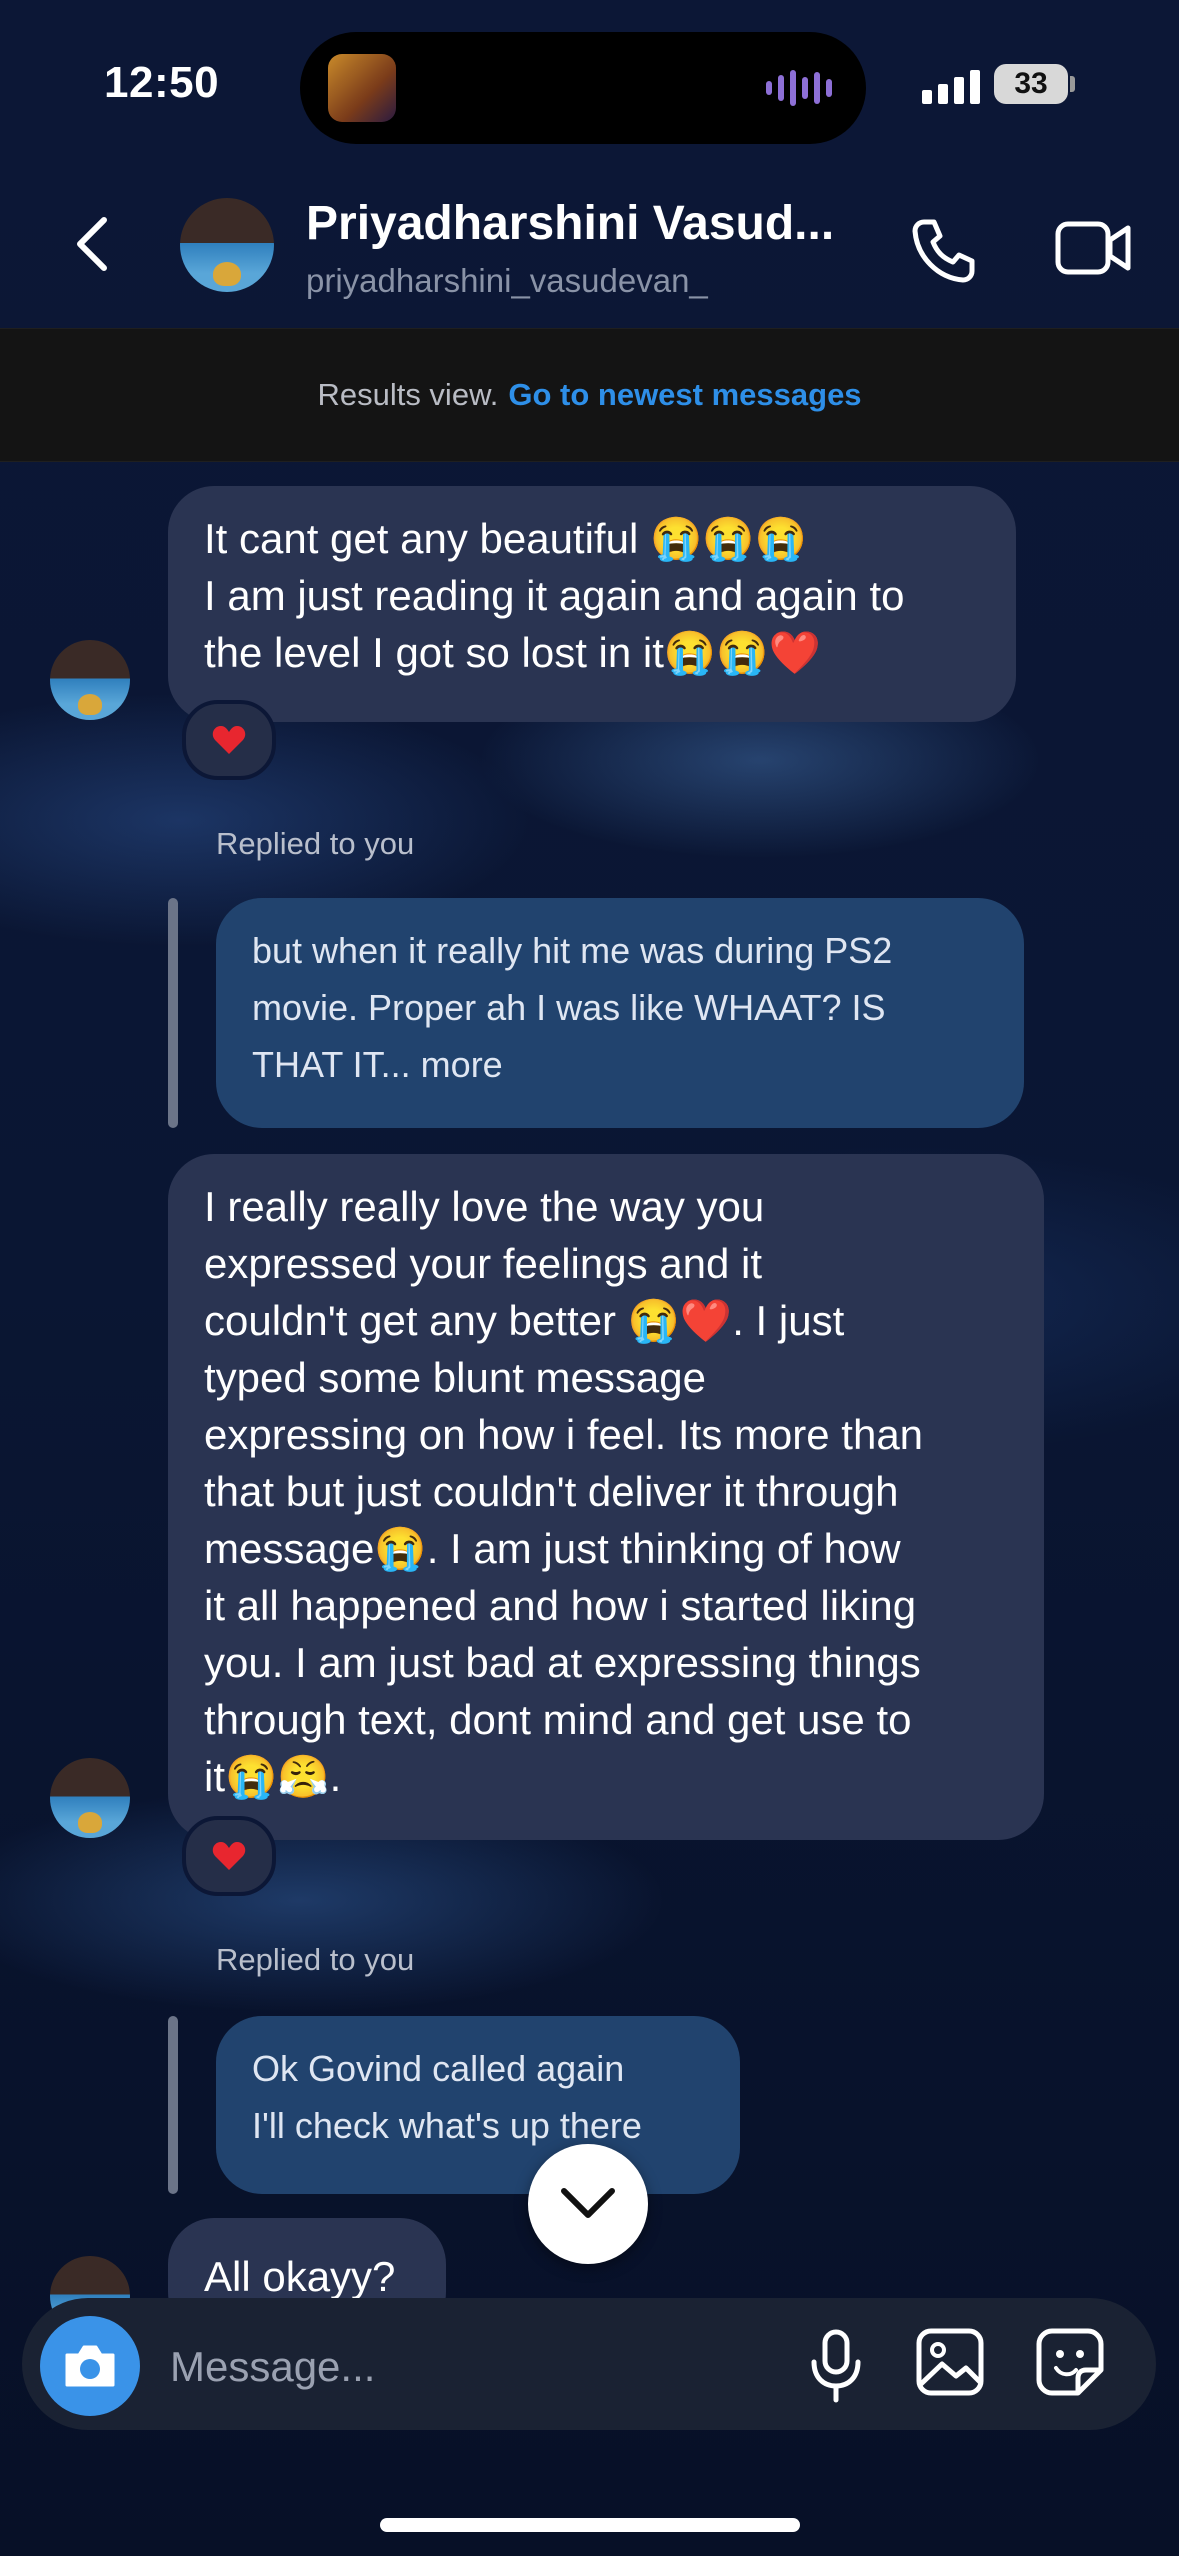 The image size is (1179, 2556). I want to click on message-line: couldn't get any better 😭❤️. I just, so click(524, 1320).